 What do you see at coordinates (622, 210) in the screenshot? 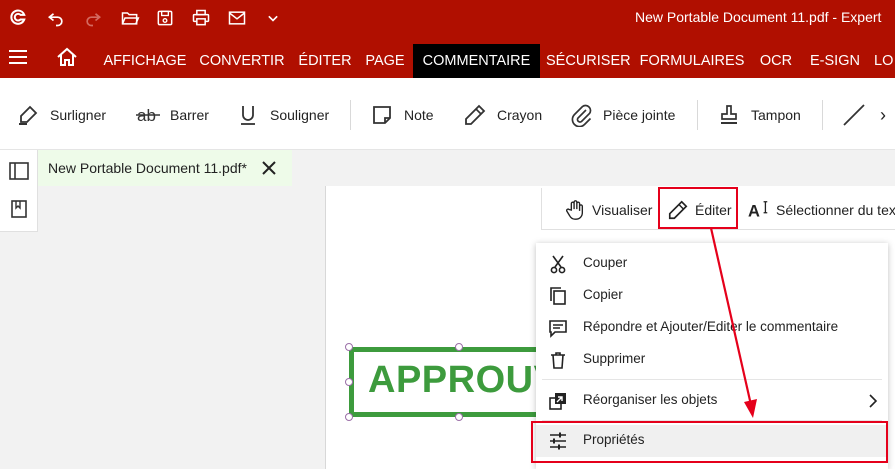
I see `view-mode-label: Visualiser` at bounding box center [622, 210].